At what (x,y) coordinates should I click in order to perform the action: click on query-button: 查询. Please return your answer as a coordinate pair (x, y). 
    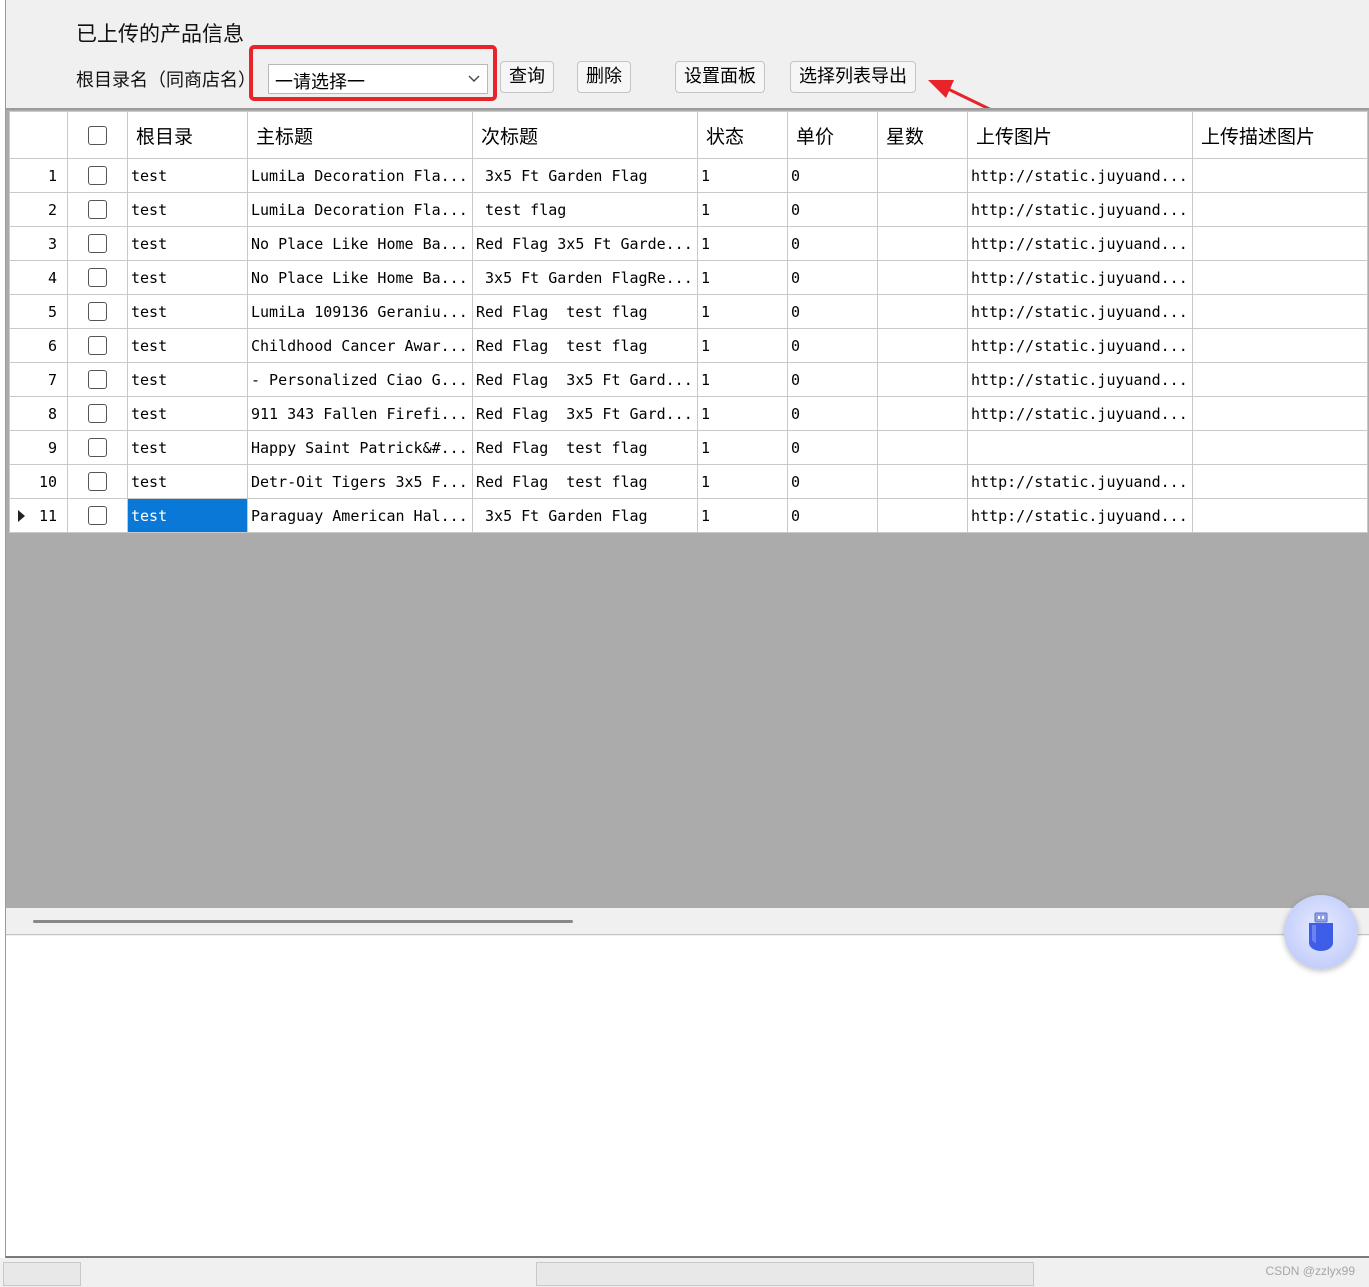
    Looking at the image, I should click on (527, 77).